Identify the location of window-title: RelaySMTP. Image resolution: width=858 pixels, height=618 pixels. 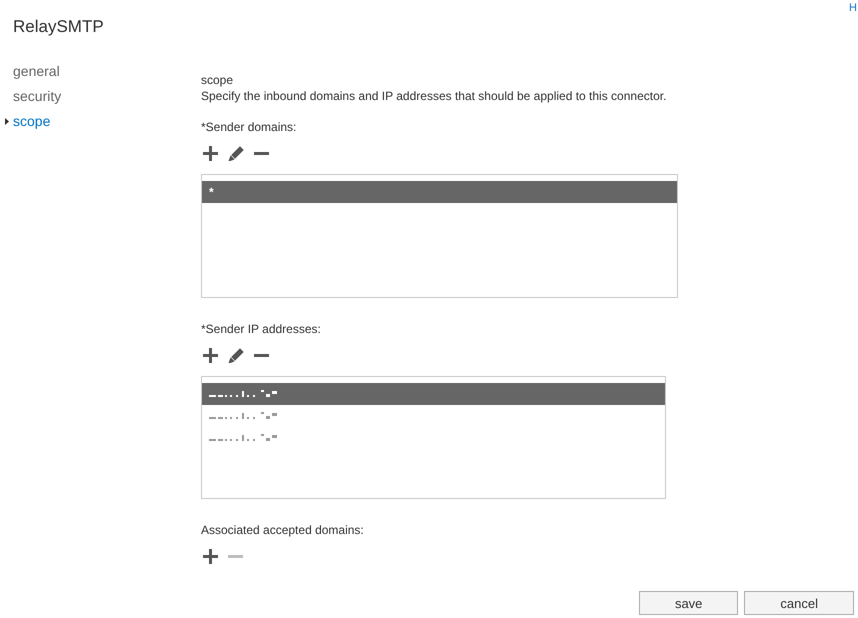
(58, 27).